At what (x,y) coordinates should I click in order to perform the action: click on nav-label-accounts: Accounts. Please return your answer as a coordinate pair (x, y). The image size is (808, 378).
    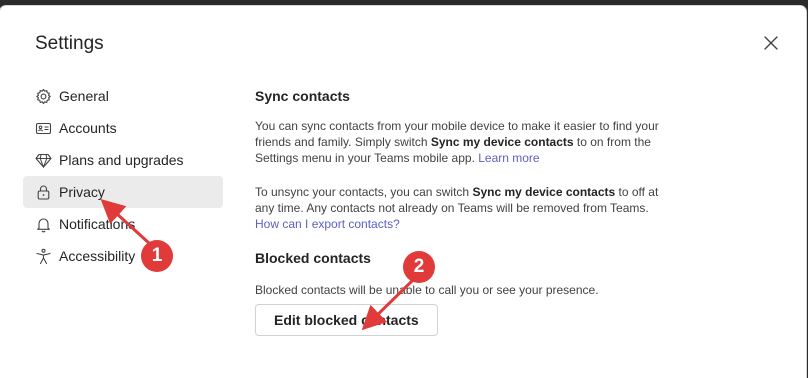
    Looking at the image, I should click on (88, 128).